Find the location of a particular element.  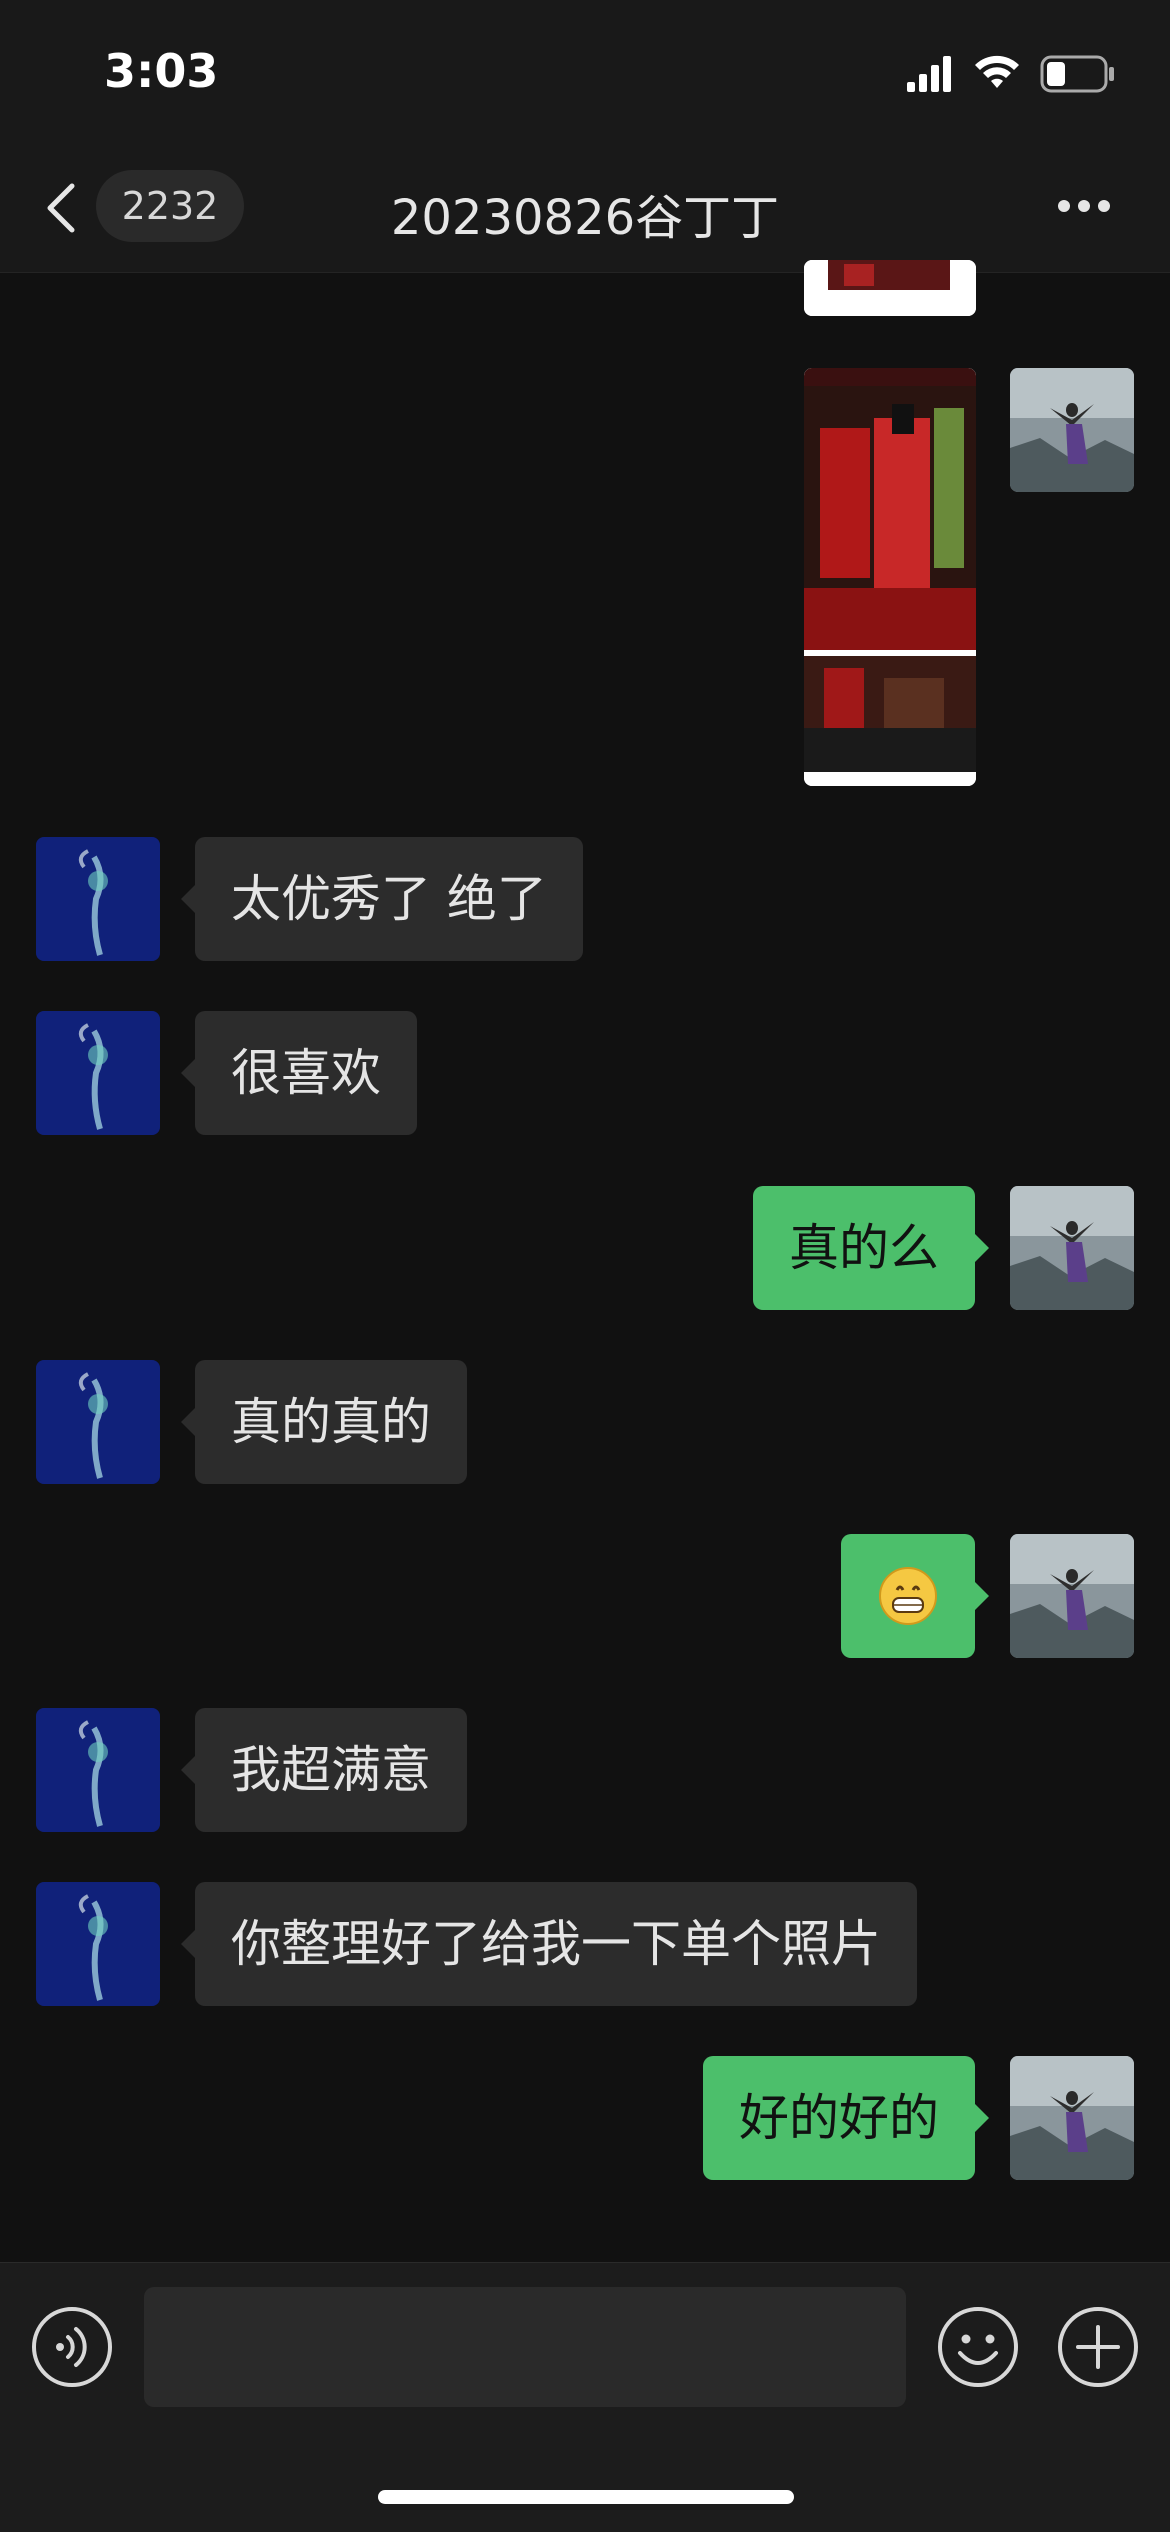

message-bubble: 真的么 is located at coordinates (871, 1248).